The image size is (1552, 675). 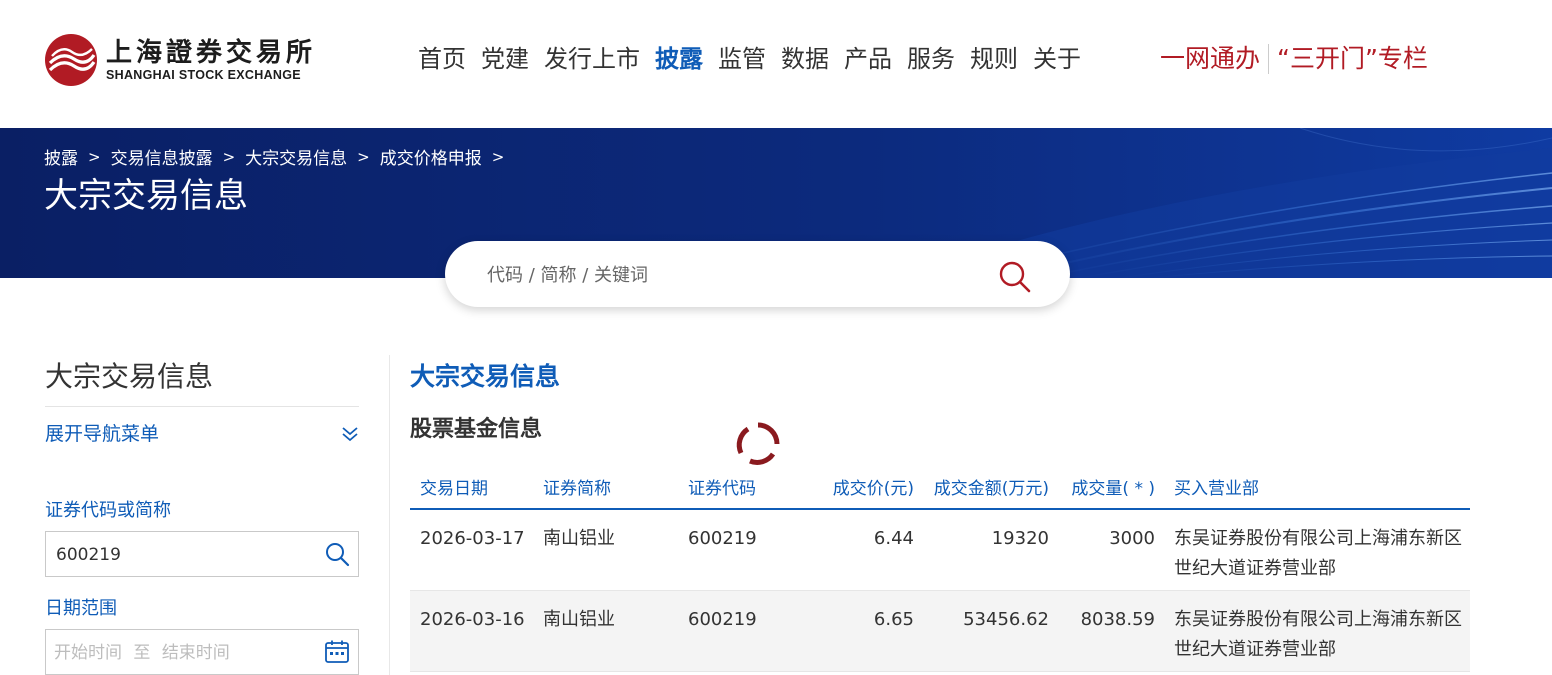 I want to click on nav-rules: 规则, so click(x=994, y=59).